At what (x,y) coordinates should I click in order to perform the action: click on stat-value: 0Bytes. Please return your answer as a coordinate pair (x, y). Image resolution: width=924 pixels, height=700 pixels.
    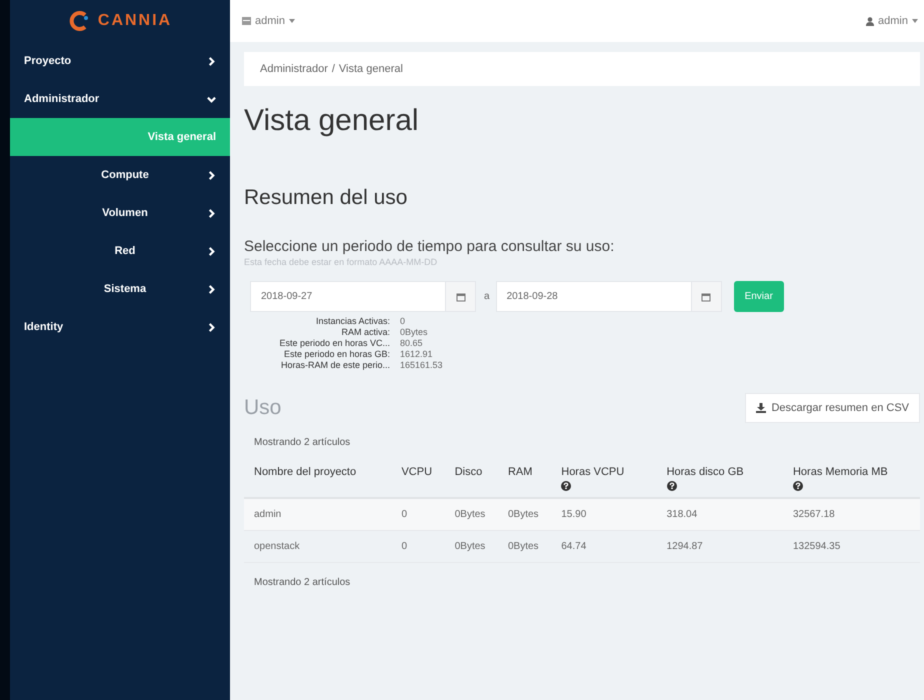
    Looking at the image, I should click on (414, 332).